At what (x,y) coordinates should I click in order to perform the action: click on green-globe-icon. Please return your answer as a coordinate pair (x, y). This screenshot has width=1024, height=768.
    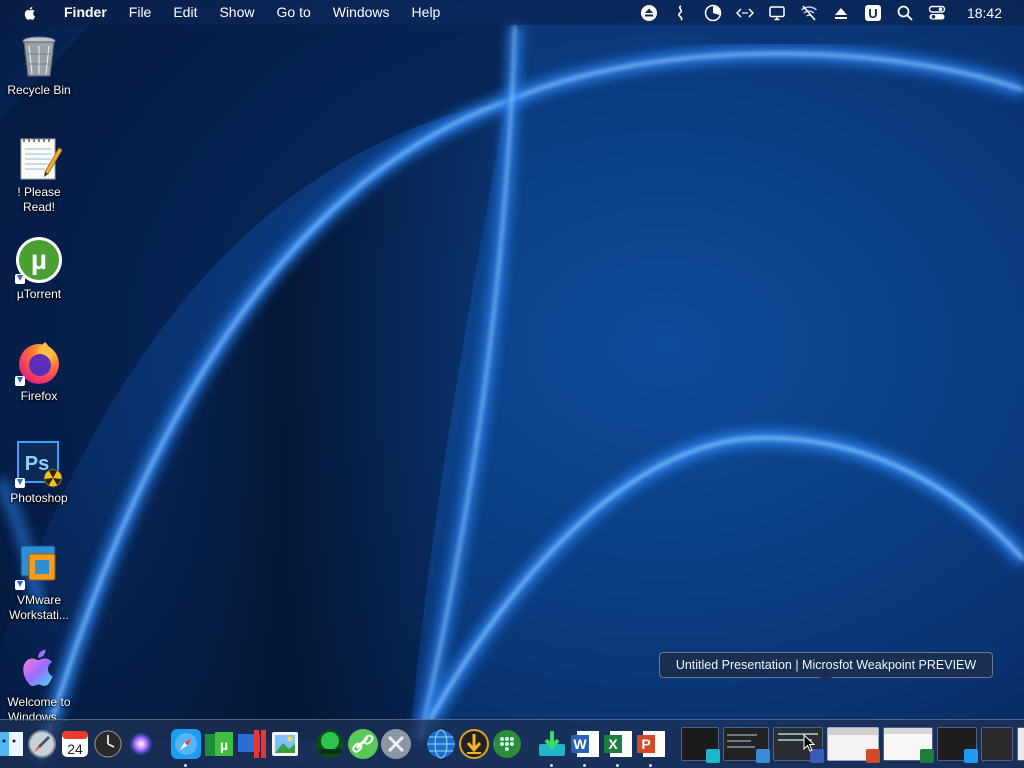
    Looking at the image, I should click on (329, 744).